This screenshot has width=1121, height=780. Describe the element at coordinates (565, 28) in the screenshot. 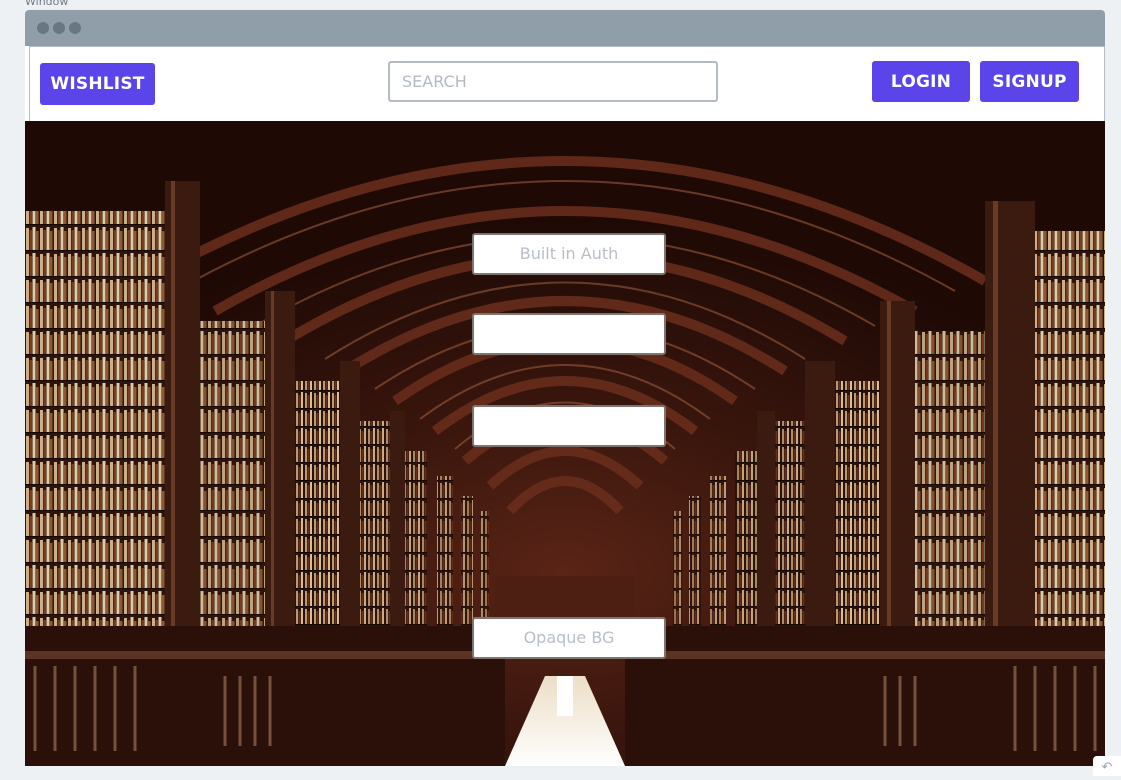

I see `window-titlebar` at that location.